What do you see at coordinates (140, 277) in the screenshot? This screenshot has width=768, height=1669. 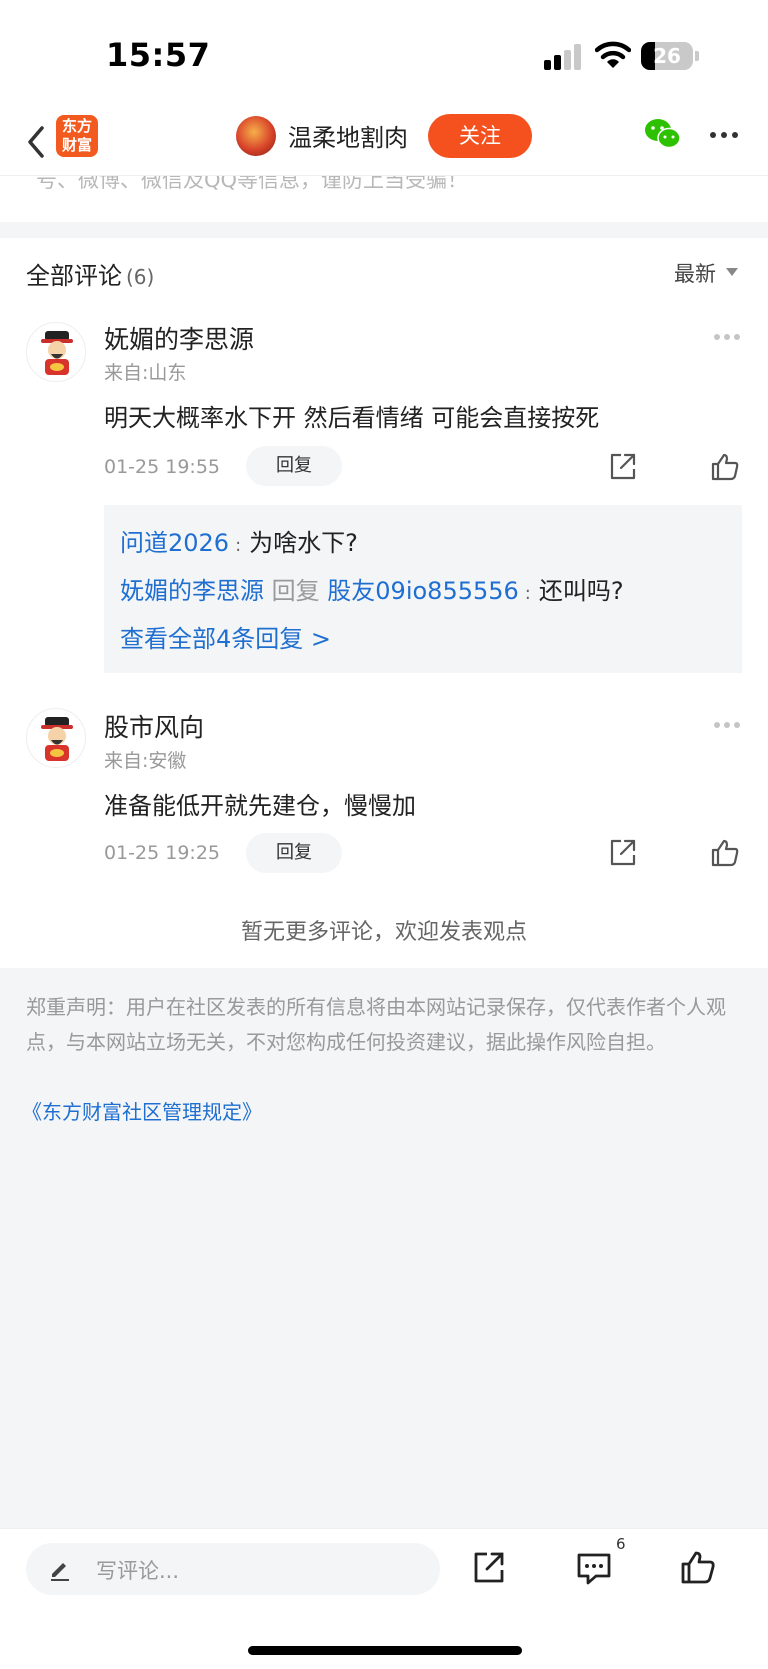 I see `comments-count: (6)` at bounding box center [140, 277].